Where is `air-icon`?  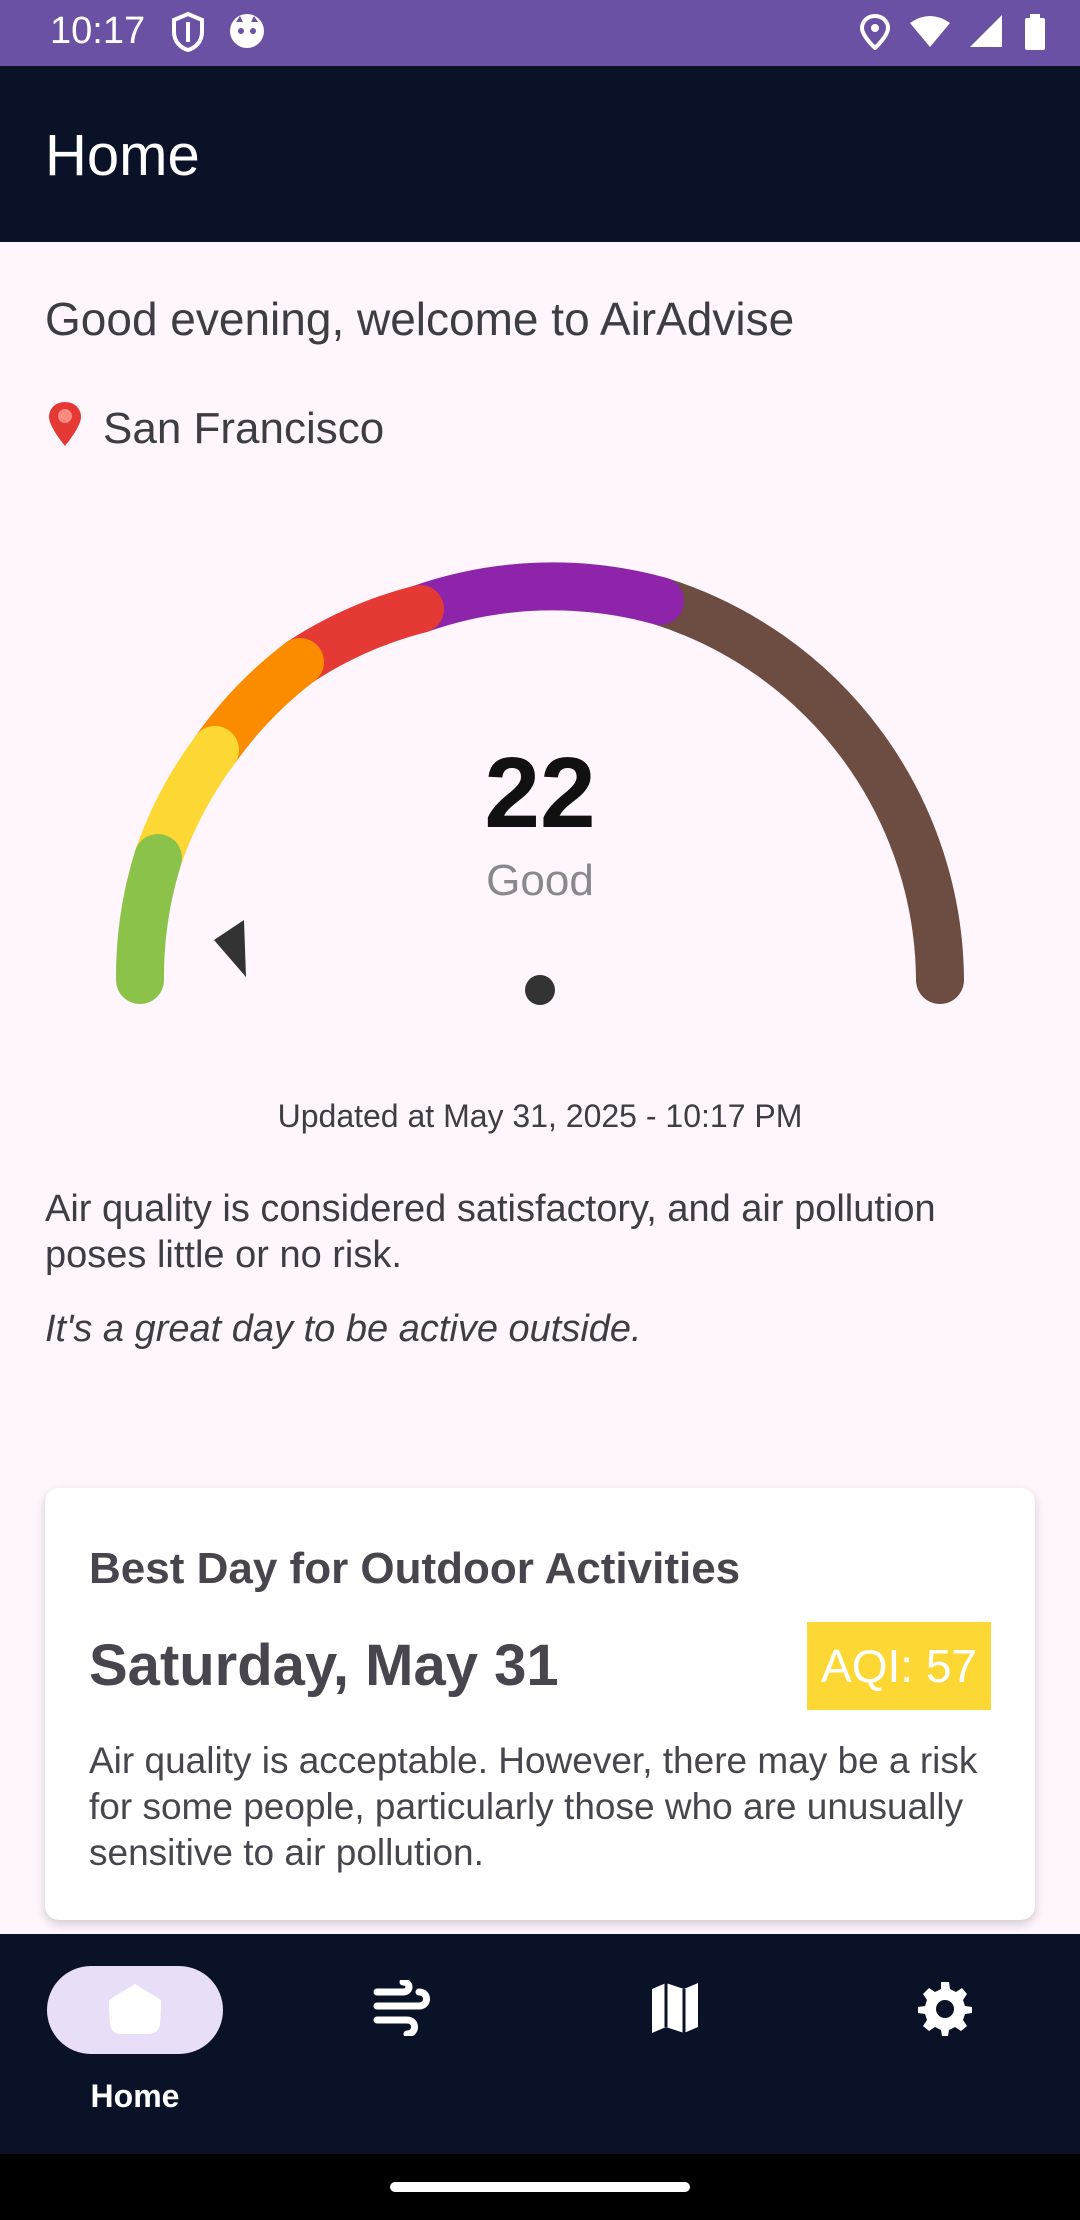
air-icon is located at coordinates (405, 2009).